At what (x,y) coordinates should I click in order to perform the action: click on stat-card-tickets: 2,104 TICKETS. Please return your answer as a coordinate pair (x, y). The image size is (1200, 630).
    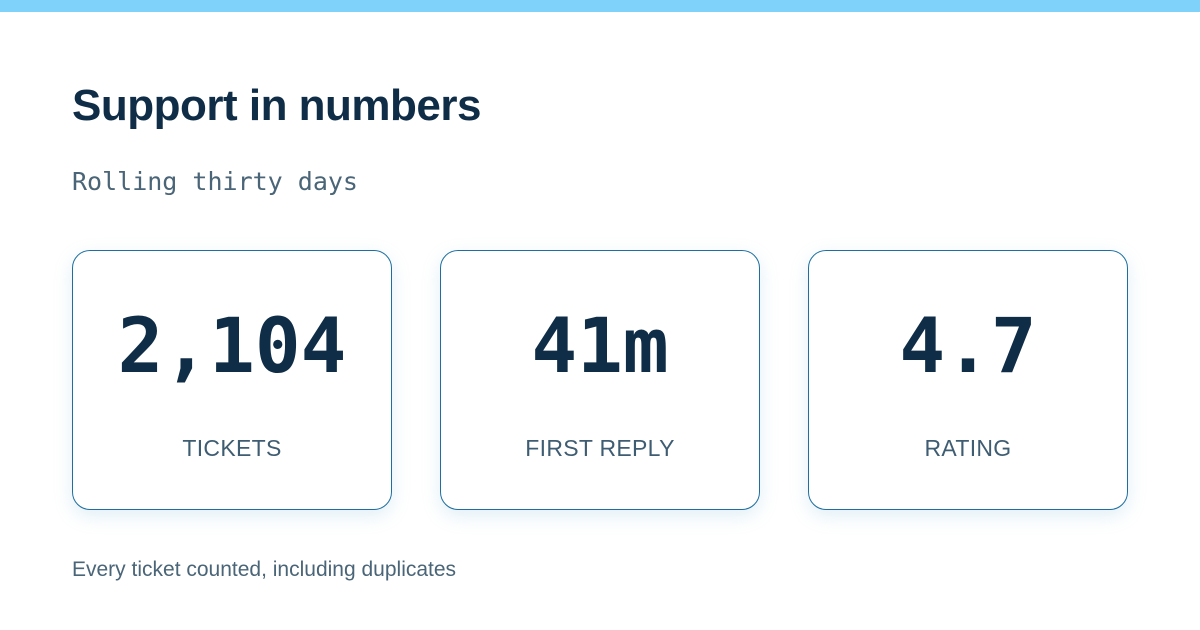
    Looking at the image, I should click on (232, 380).